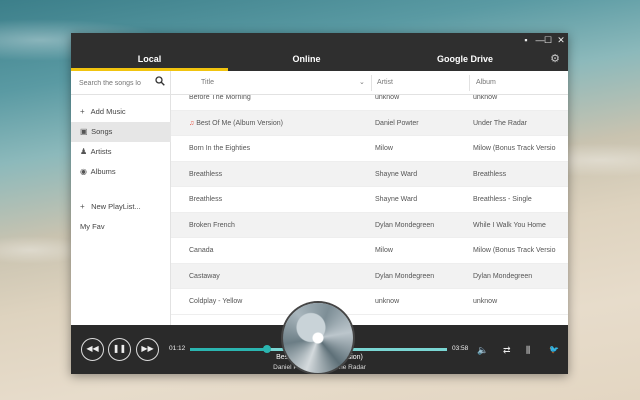 The image size is (640, 400). Describe the element at coordinates (121, 132) in the screenshot. I see `sidebar-item-songs: ▣ Songs` at that location.